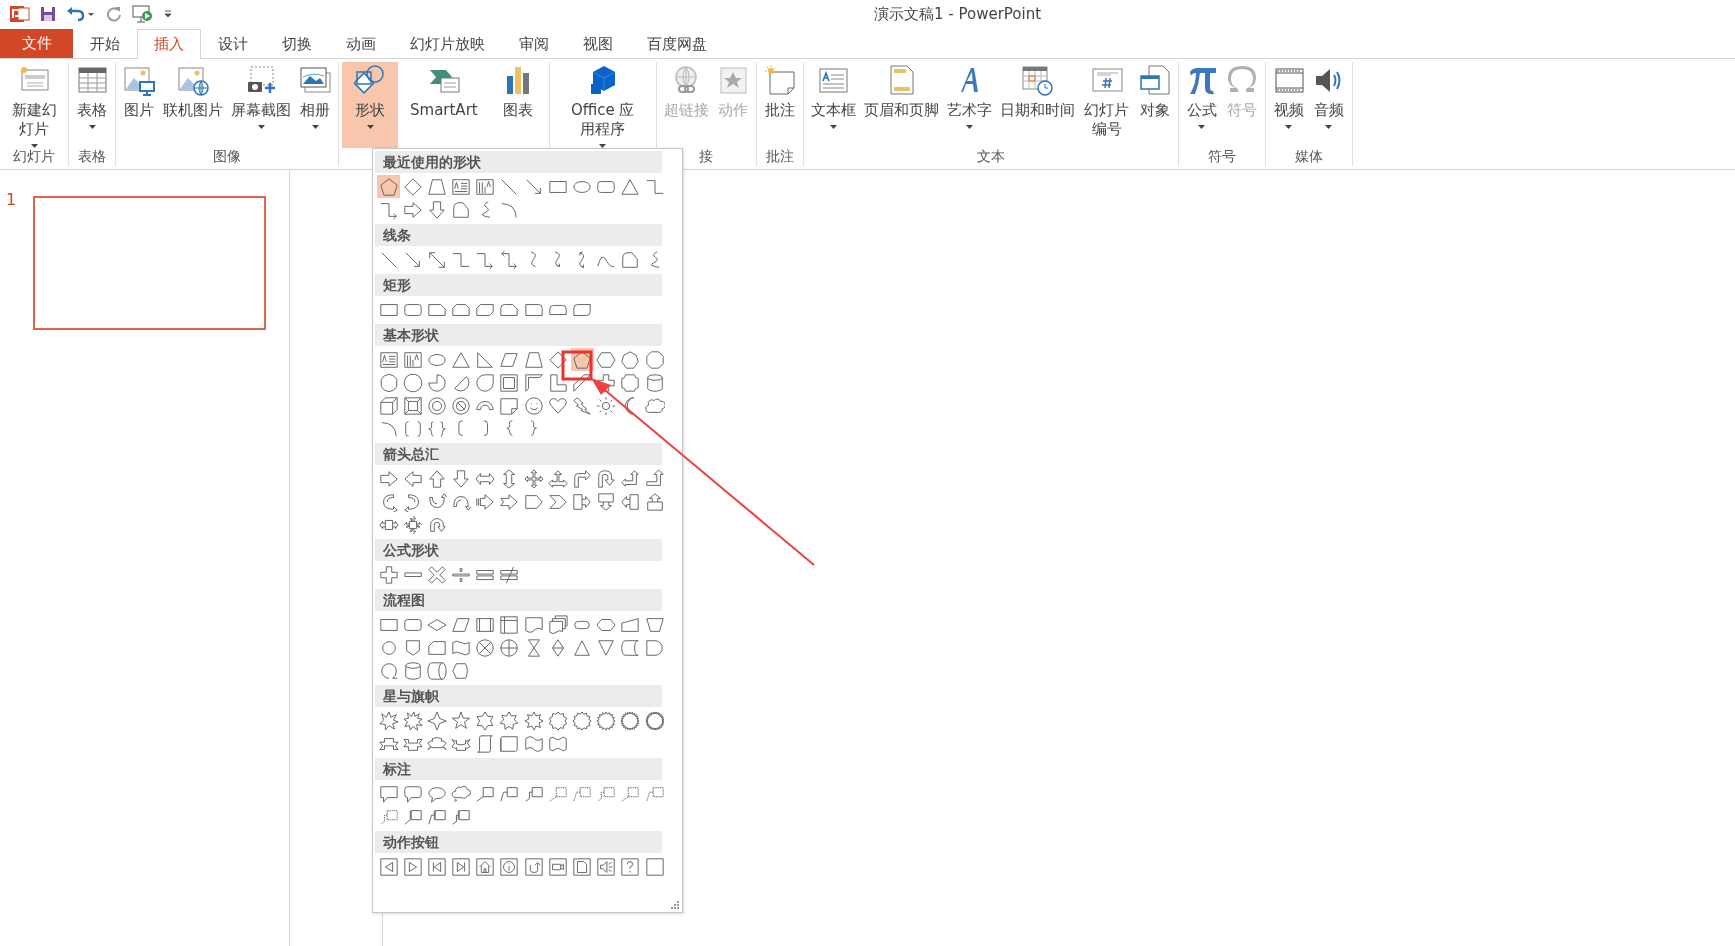 This screenshot has width=1735, height=946. I want to click on section-header: 动作按钮, so click(518, 842).